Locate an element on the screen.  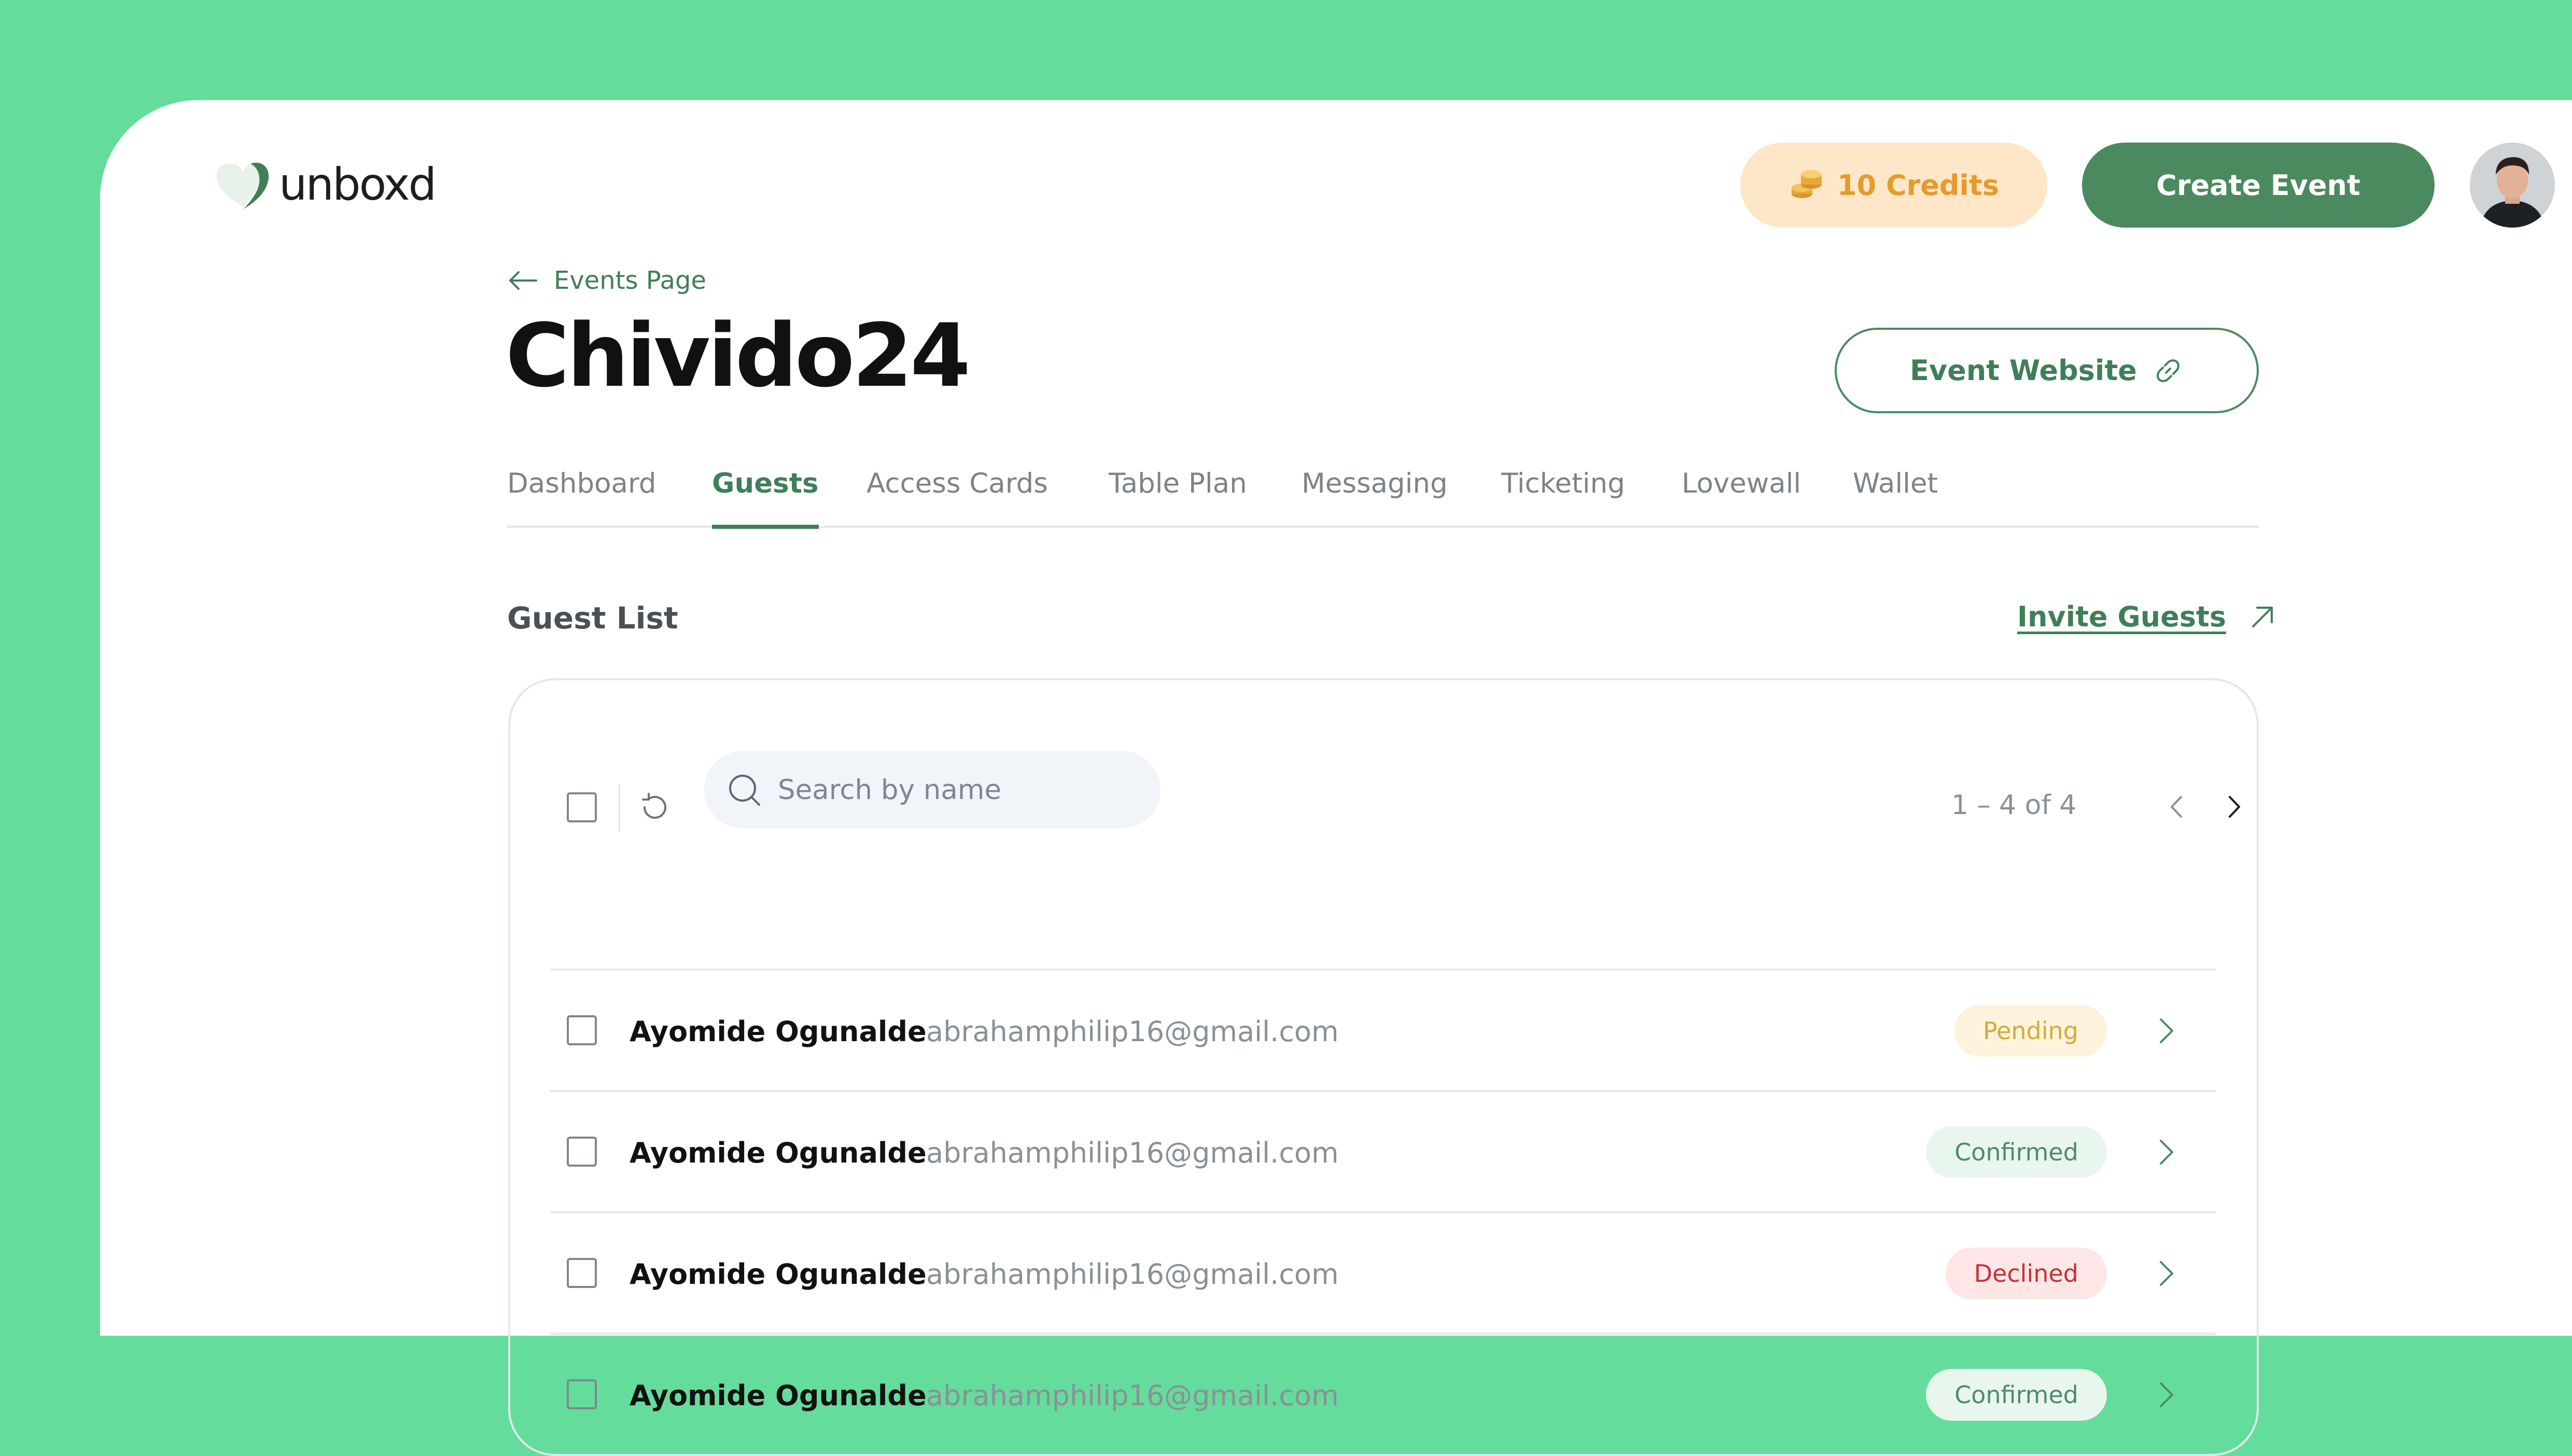
tab-lovewall: Lovewall is located at coordinates (1741, 494).